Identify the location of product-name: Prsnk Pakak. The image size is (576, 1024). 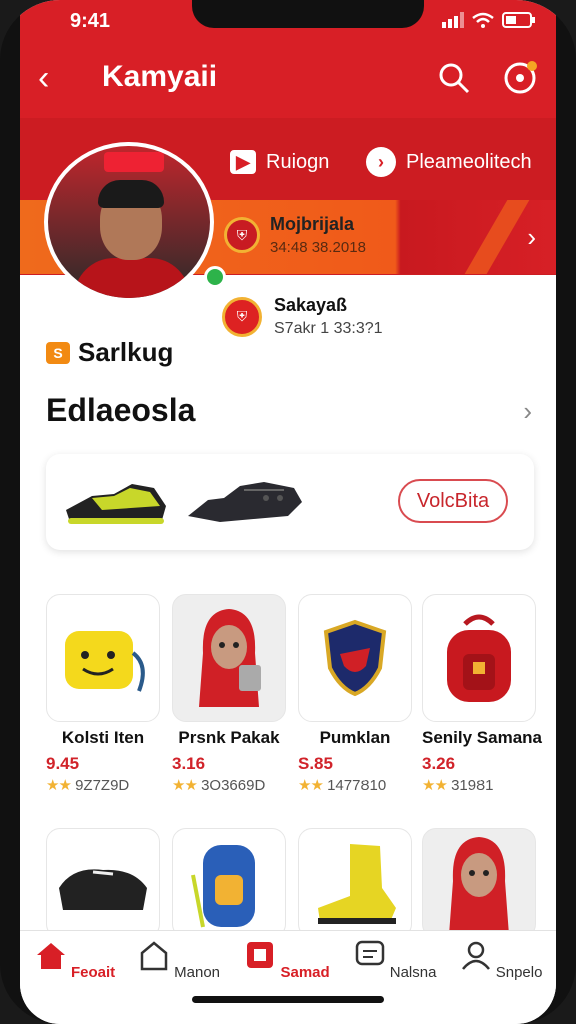
(229, 737).